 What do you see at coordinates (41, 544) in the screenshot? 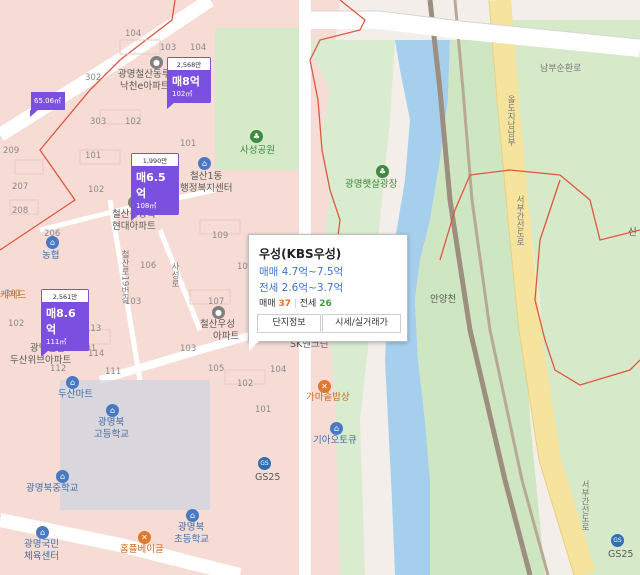
I see `label-gm-citizen: 광명국민` at bounding box center [41, 544].